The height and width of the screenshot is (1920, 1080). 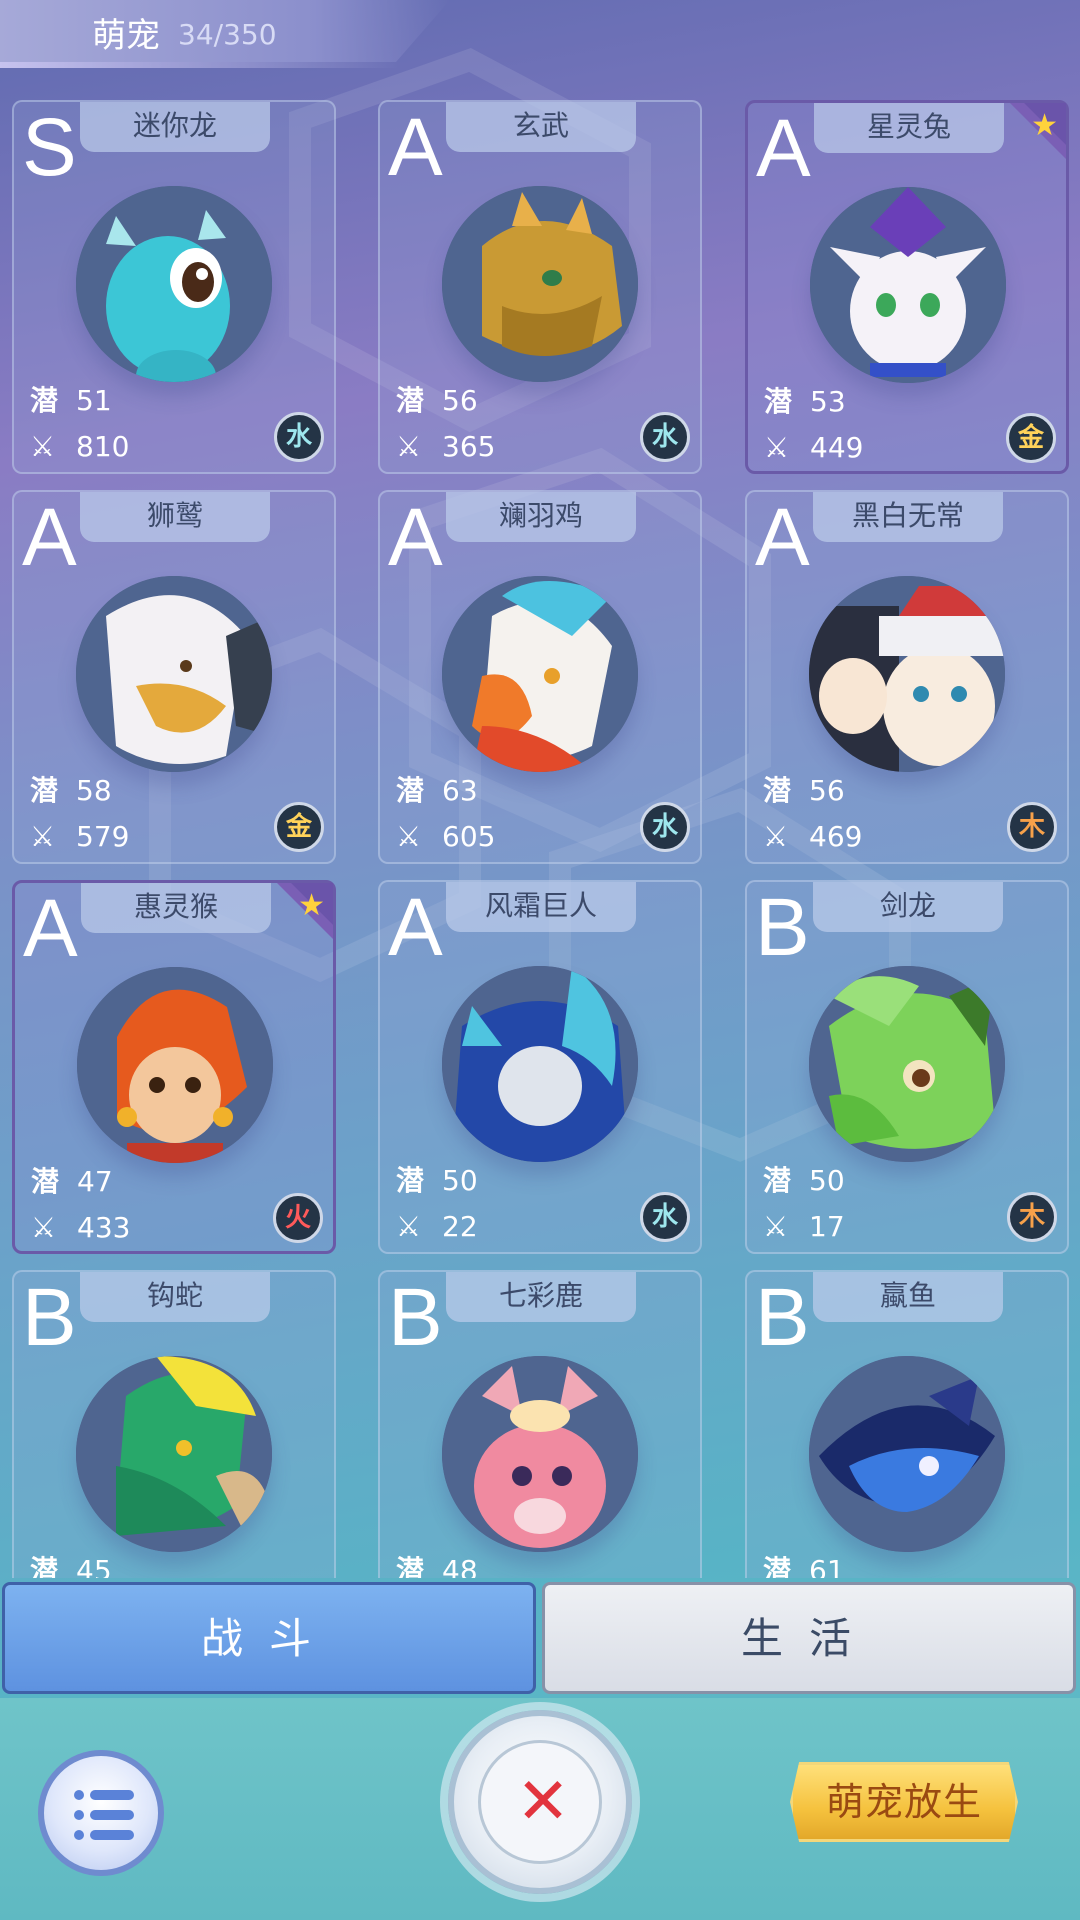 I want to click on pet-card: A 玄武潜 56 ⚔ 365 水, so click(x=540, y=287).